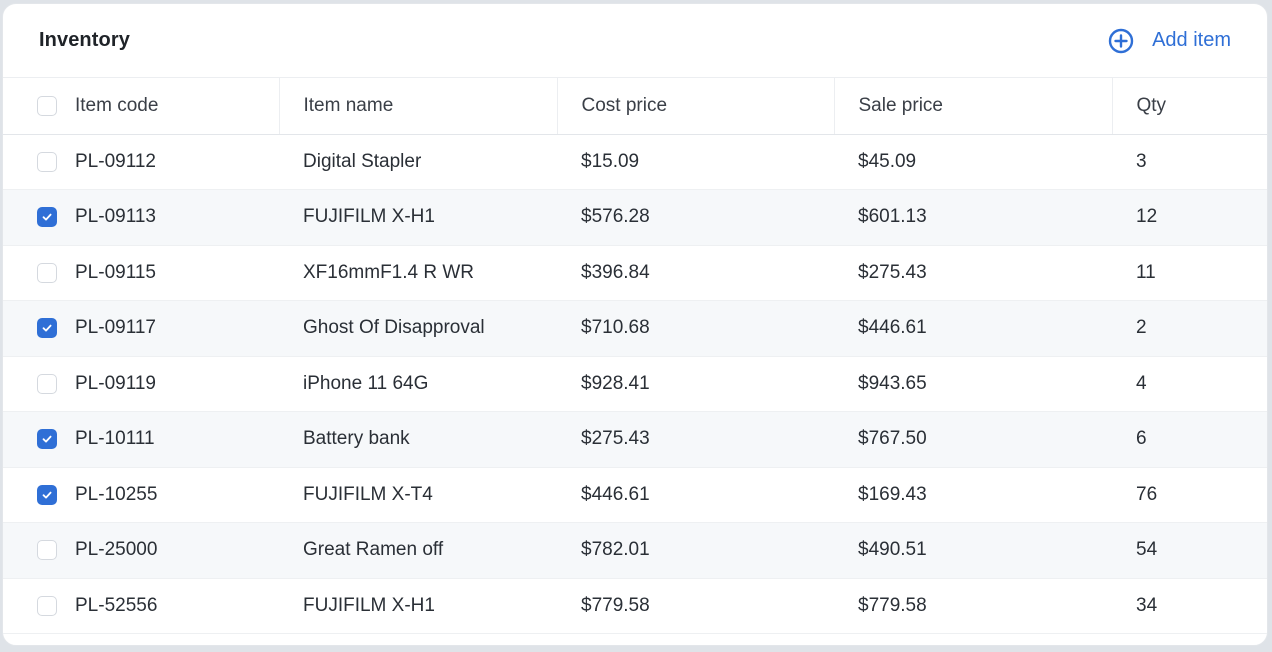 This screenshot has width=1272, height=652. I want to click on cost-price-cell: $576.28, so click(695, 217).